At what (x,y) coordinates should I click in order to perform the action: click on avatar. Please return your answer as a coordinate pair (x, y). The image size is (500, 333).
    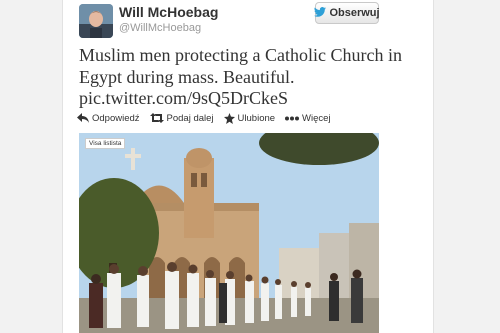
    Looking at the image, I should click on (96, 21).